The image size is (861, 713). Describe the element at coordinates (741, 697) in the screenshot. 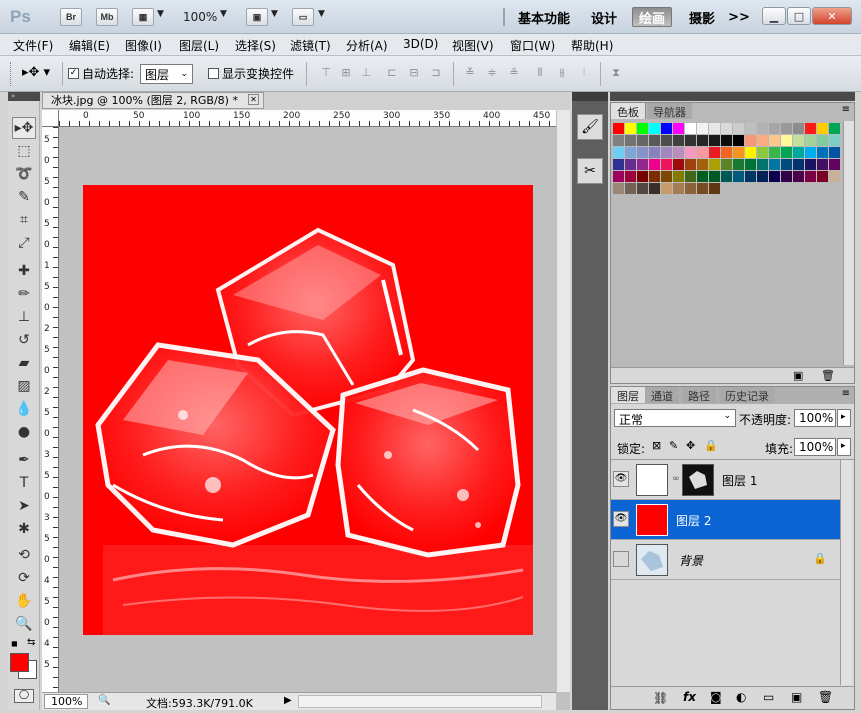

I see `adjustment-layer-icon: ◐` at that location.